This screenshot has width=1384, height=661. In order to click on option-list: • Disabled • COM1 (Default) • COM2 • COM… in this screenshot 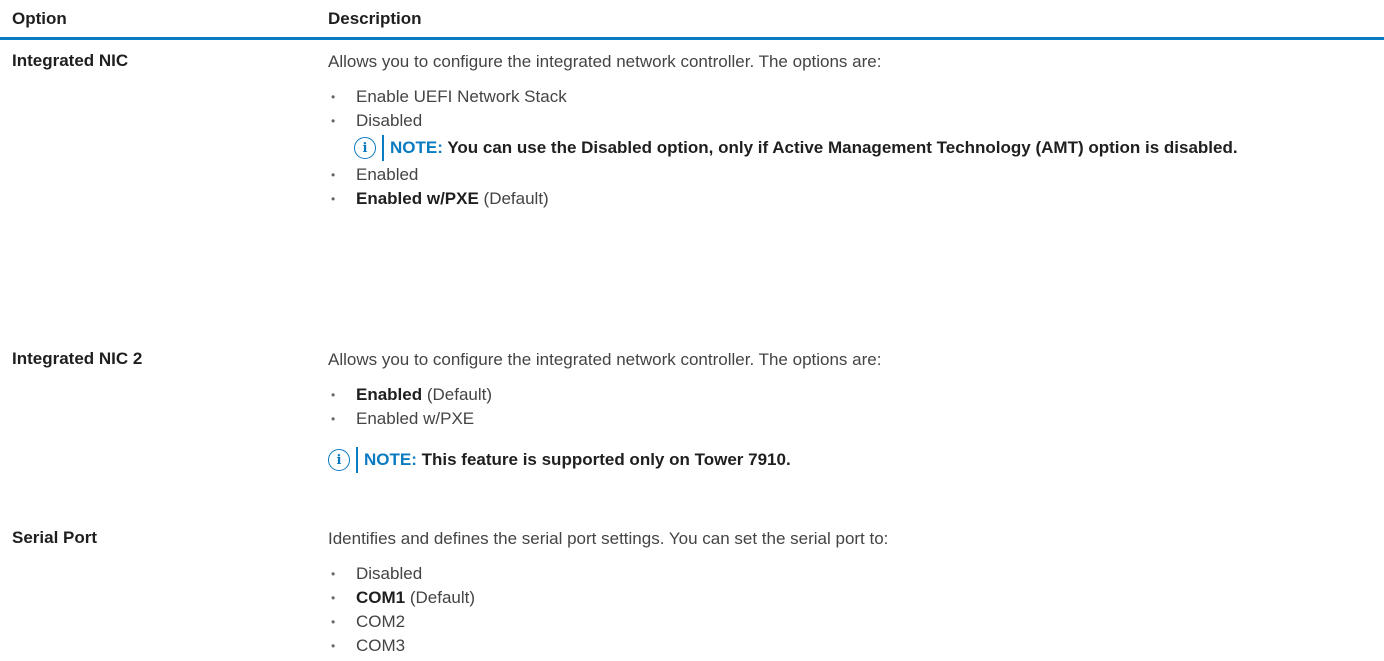, I will do `click(856, 610)`.